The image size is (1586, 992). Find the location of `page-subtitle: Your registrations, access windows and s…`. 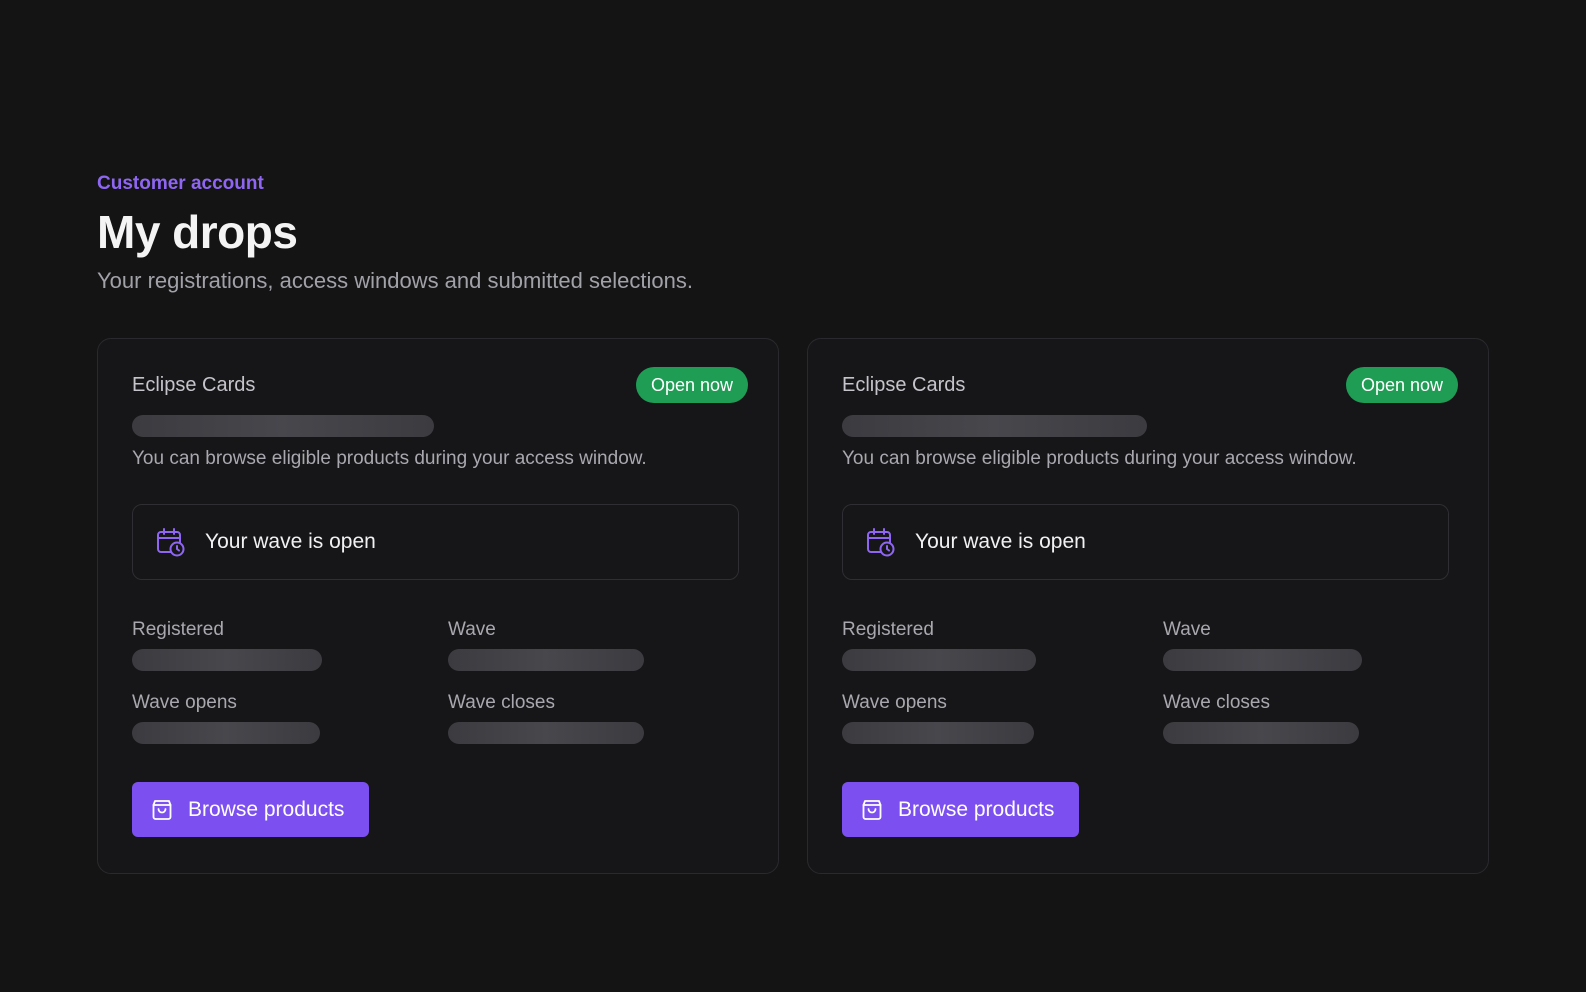

page-subtitle: Your registrations, access windows and s… is located at coordinates (395, 280).